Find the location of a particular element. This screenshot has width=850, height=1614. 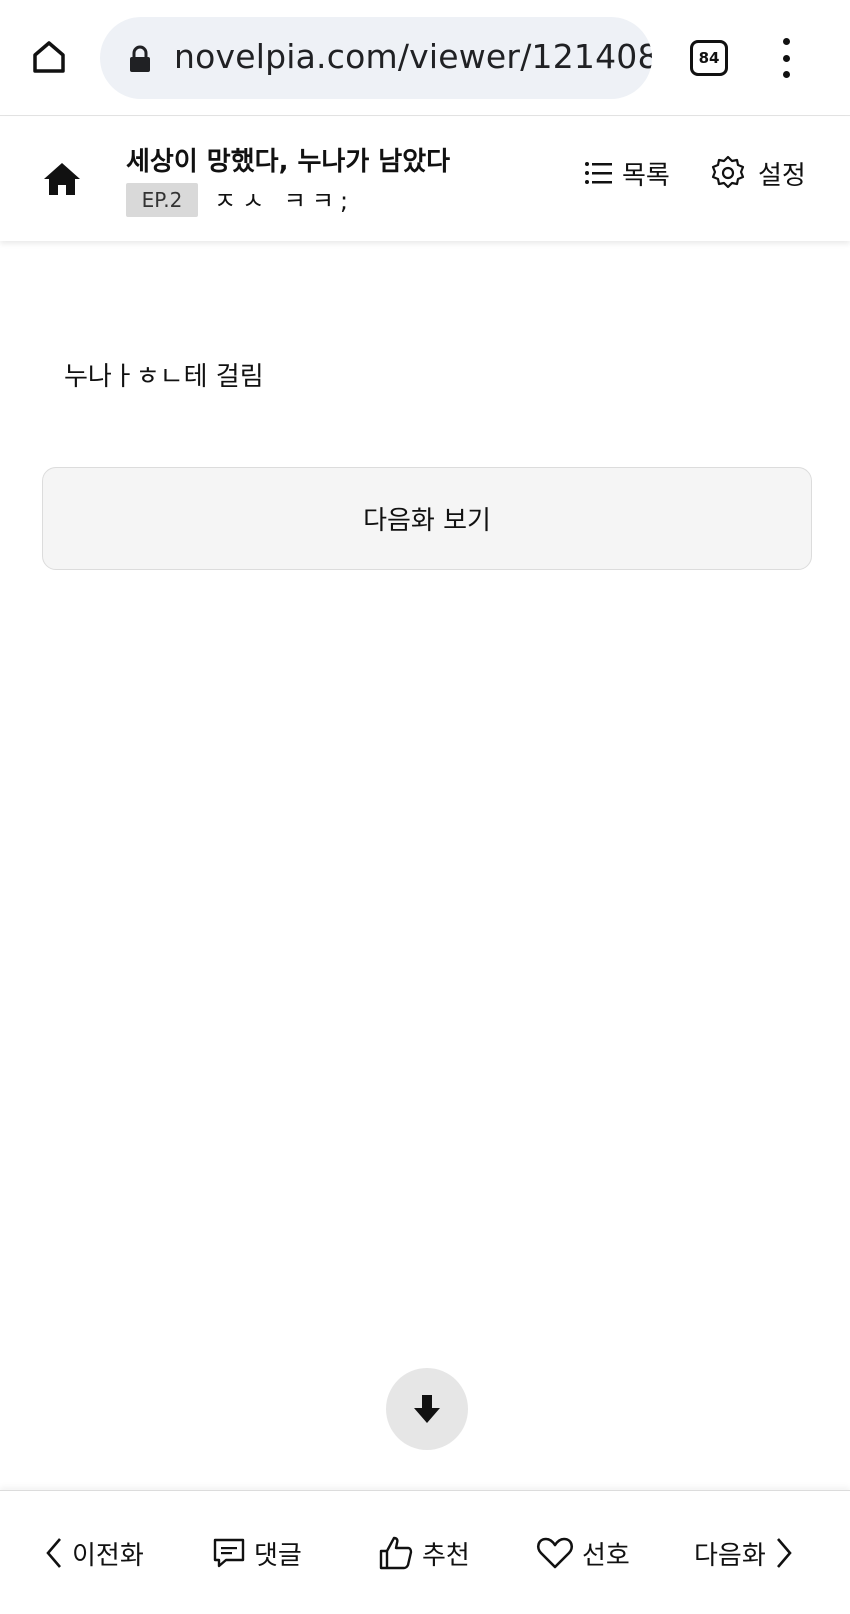

prev-label: 이전화 is located at coordinates (108, 1555).